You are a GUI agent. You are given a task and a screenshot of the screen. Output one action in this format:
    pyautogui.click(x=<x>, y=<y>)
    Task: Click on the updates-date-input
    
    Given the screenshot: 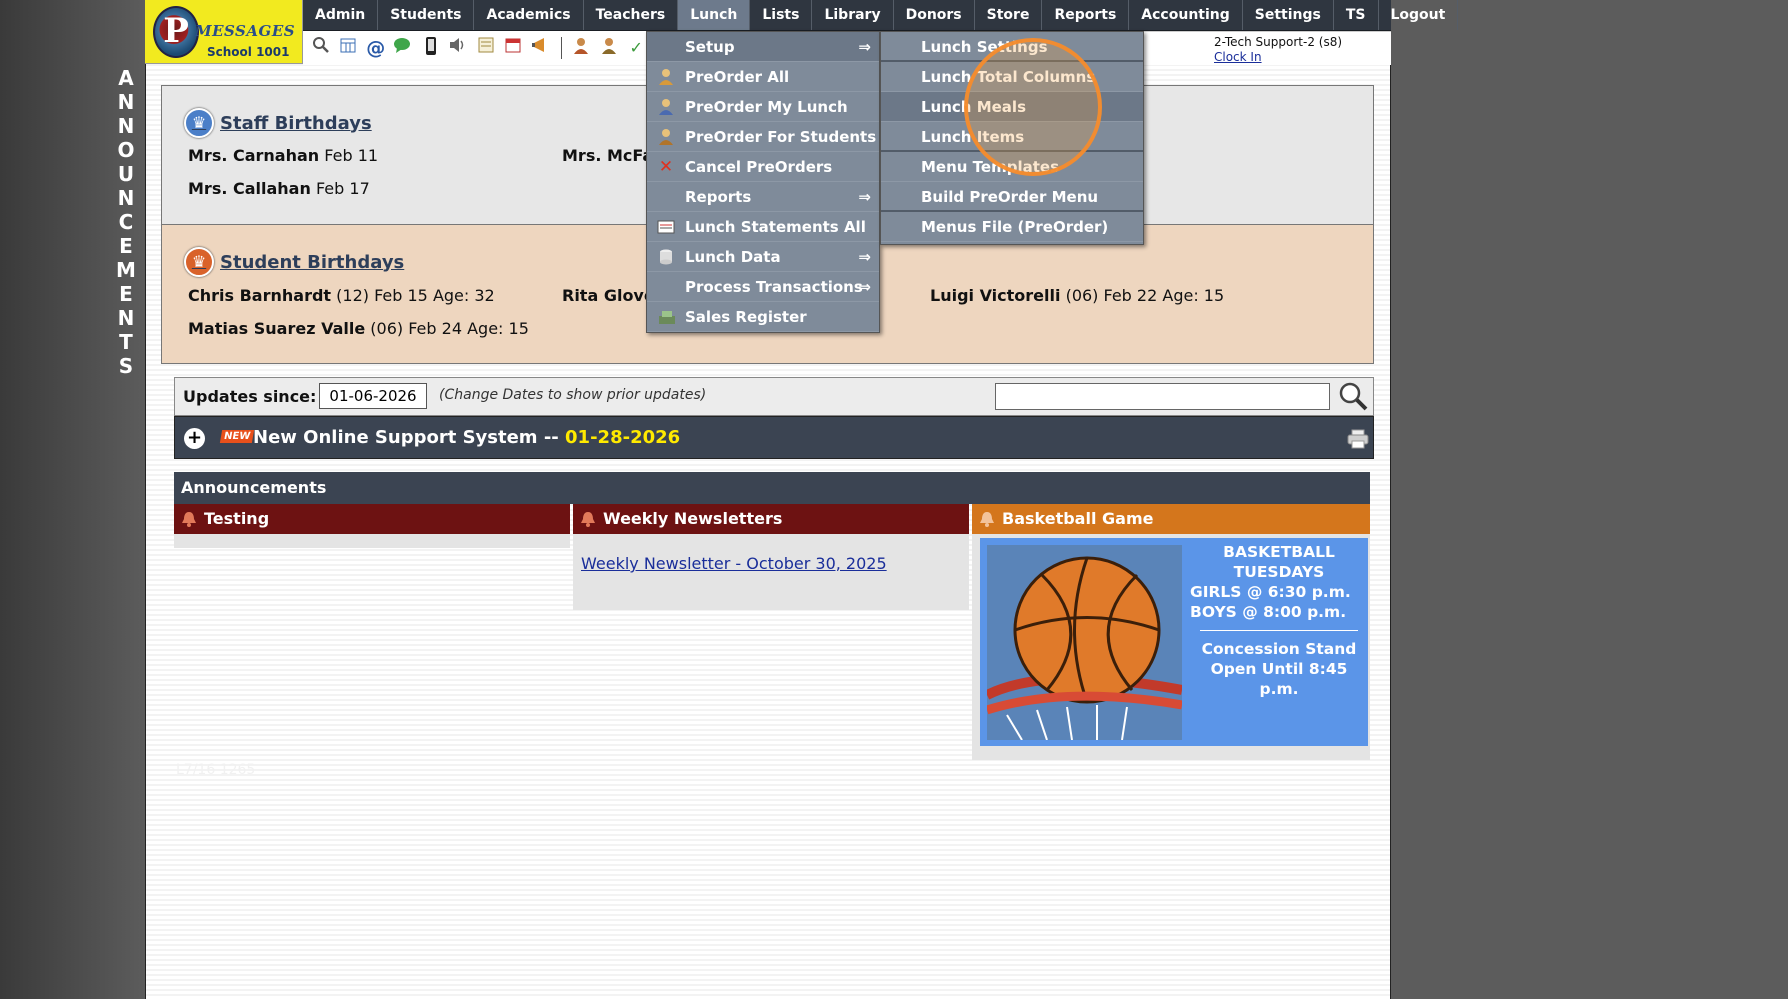 What is the action you would take?
    pyautogui.click(x=373, y=396)
    